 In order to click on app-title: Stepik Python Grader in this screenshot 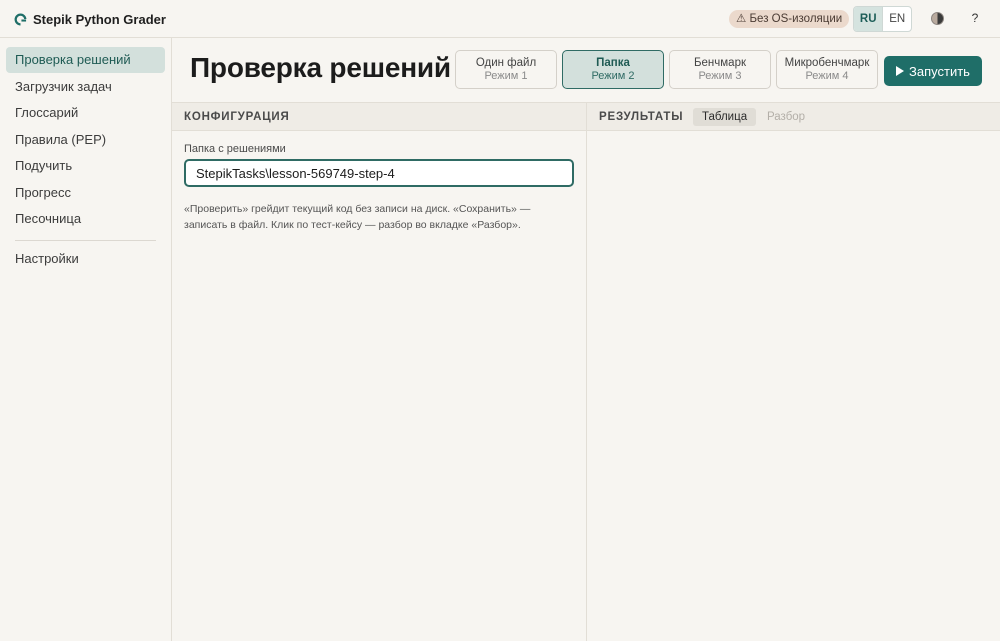, I will do `click(99, 19)`.